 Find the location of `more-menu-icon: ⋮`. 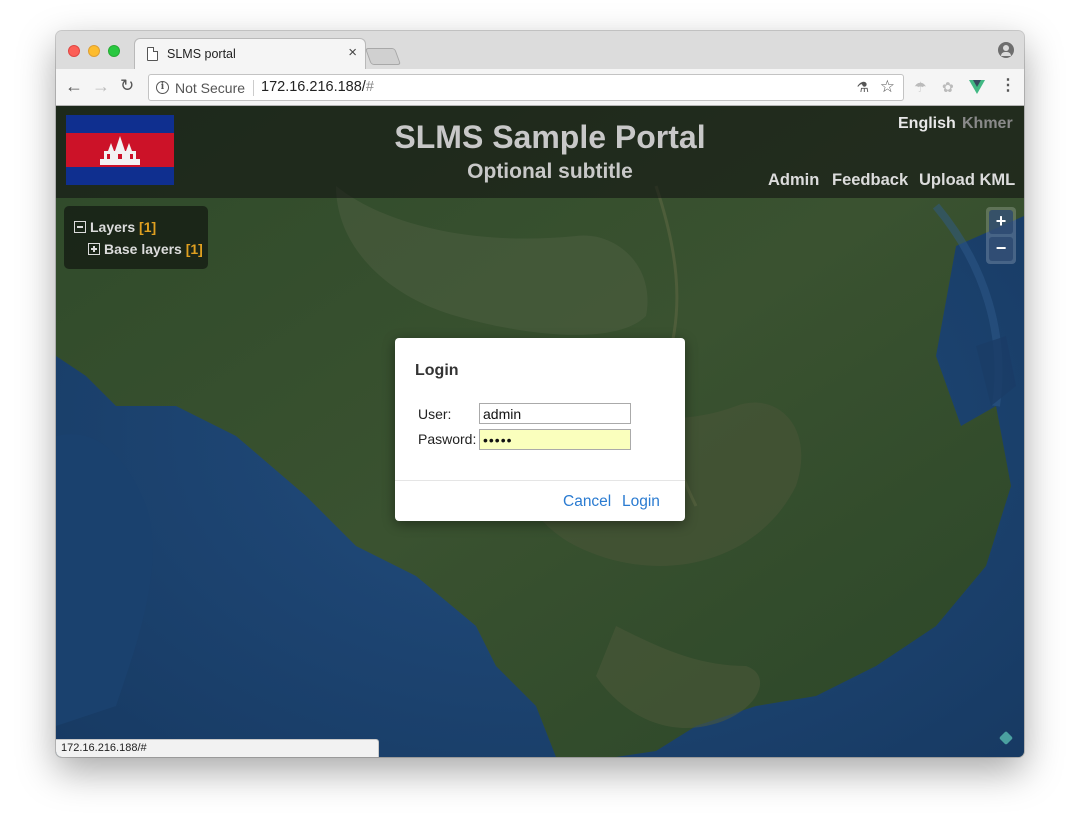

more-menu-icon: ⋮ is located at coordinates (1008, 86).